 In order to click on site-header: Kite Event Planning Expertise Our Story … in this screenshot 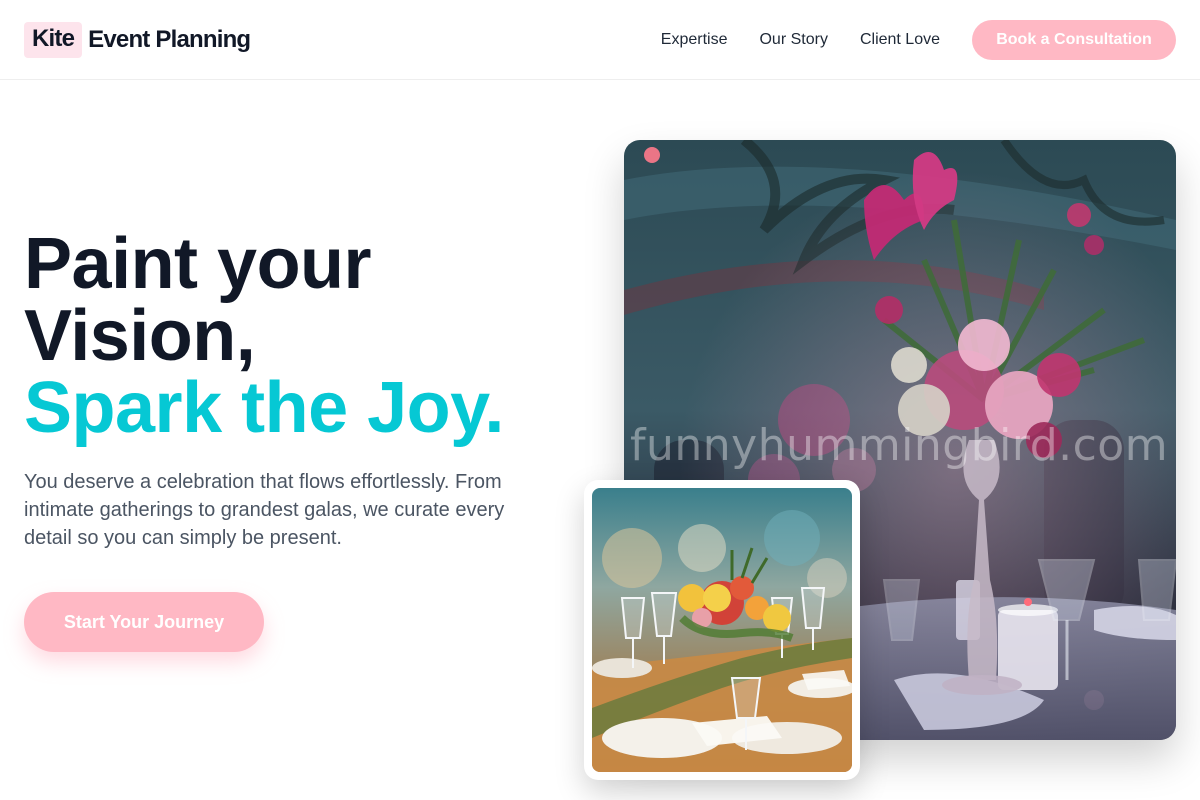, I will do `click(600, 40)`.